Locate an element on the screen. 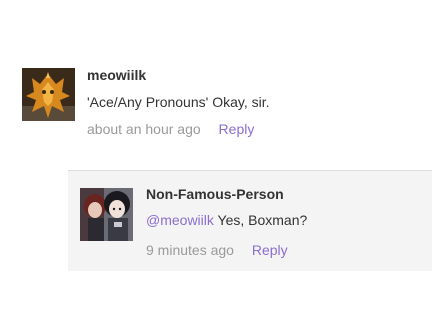 The image size is (432, 324). comment-meta: 9 minutes ago Reply is located at coordinates (217, 250).